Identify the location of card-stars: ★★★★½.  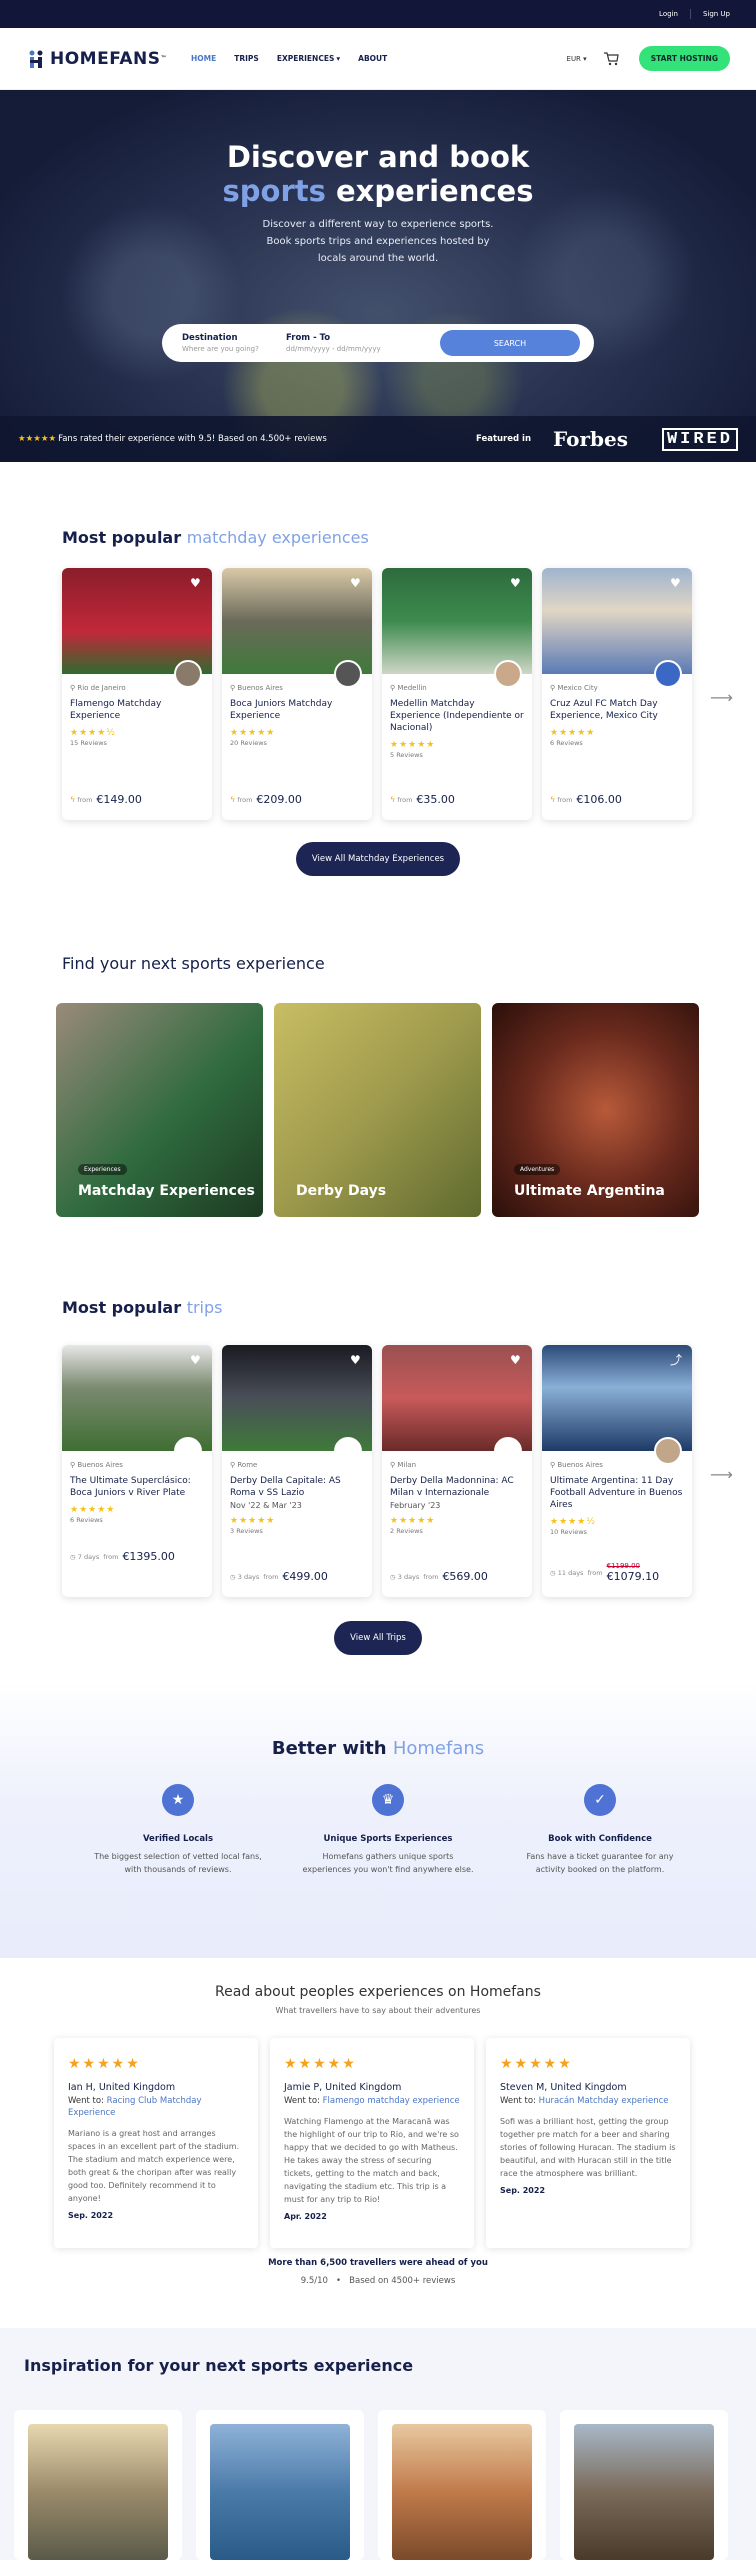
(573, 1522).